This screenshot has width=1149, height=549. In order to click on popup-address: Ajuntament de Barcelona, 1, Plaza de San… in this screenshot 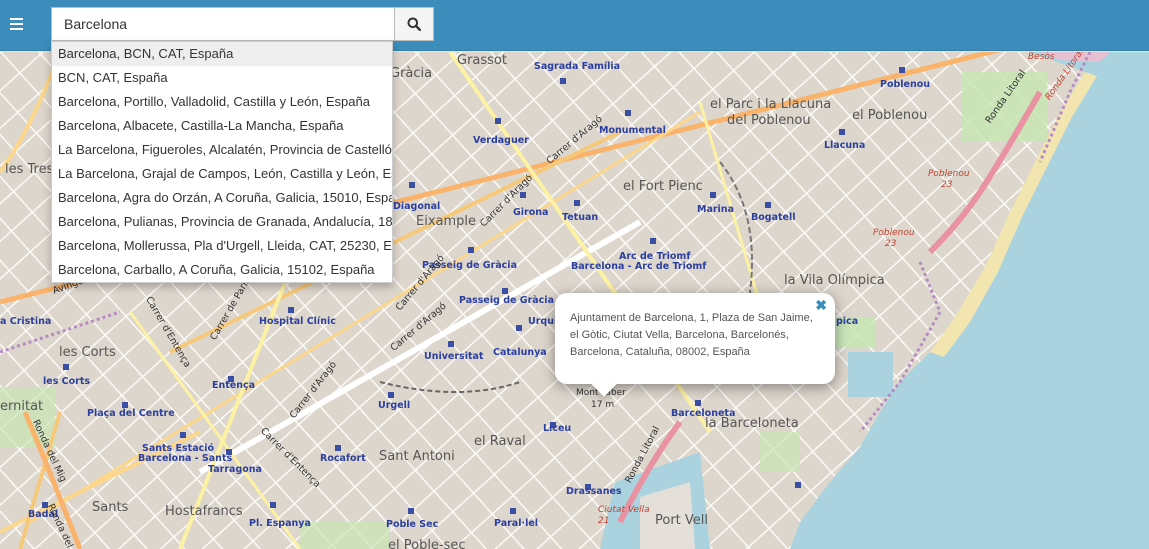, I will do `click(691, 335)`.